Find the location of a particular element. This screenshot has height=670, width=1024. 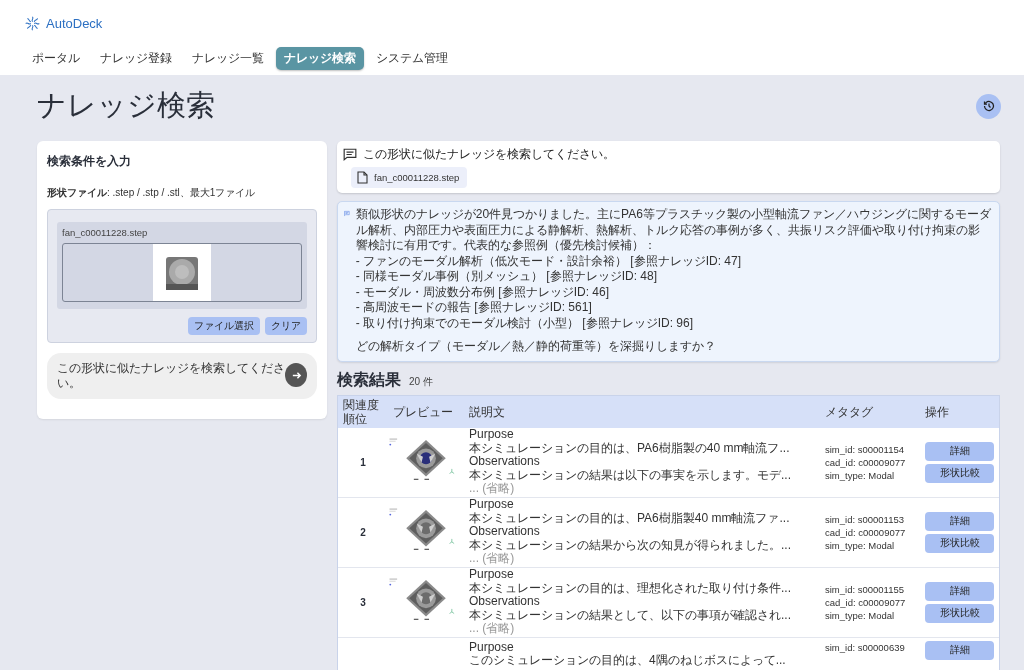

column-header: 操作 is located at coordinates (937, 411).